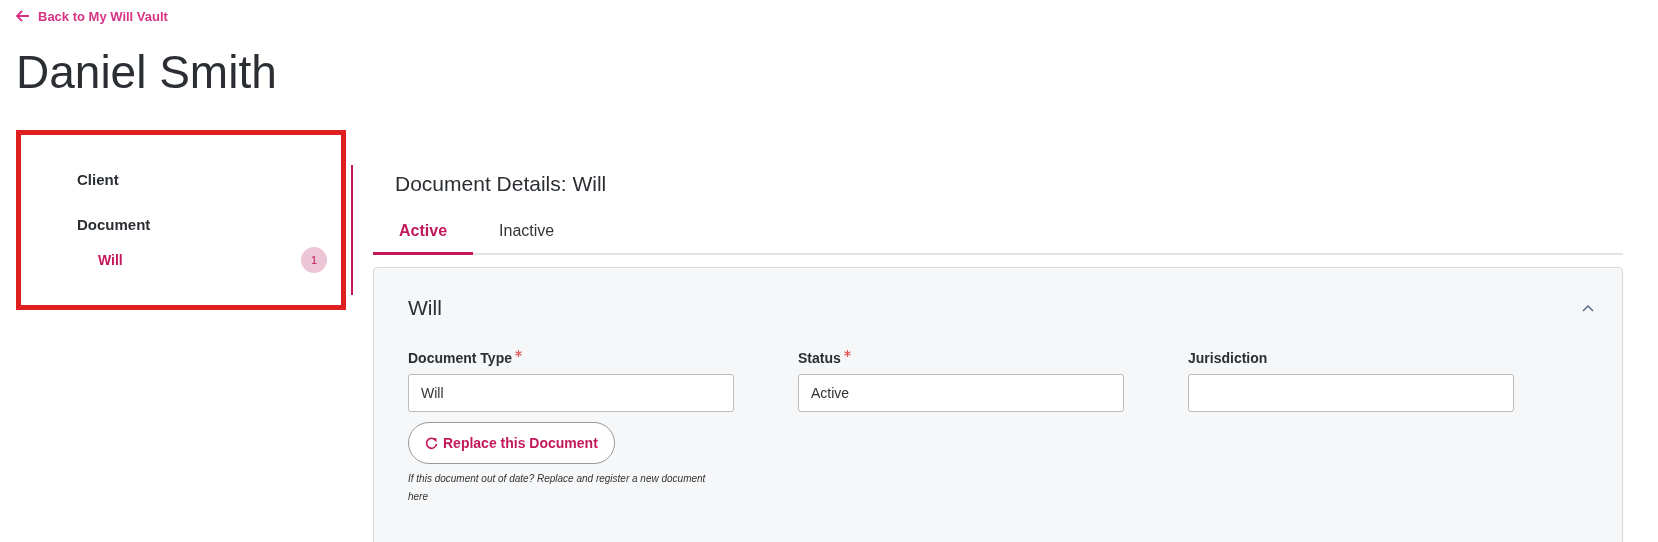 The height and width of the screenshot is (542, 1658). What do you see at coordinates (527, 233) in the screenshot?
I see `tab: Inactive` at bounding box center [527, 233].